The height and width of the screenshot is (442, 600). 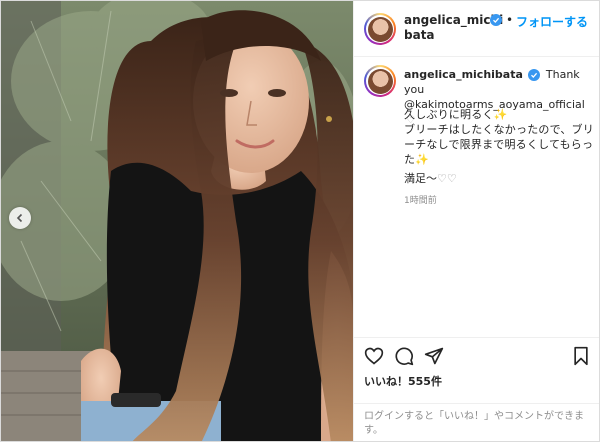 What do you see at coordinates (380, 81) in the screenshot?
I see `caption-avatar` at bounding box center [380, 81].